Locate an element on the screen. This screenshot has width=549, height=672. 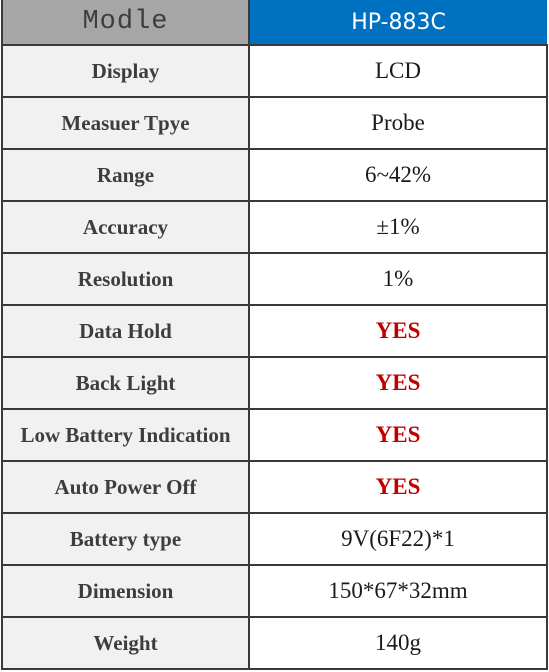
spec-label-dimension: Dimension is located at coordinates (125, 591).